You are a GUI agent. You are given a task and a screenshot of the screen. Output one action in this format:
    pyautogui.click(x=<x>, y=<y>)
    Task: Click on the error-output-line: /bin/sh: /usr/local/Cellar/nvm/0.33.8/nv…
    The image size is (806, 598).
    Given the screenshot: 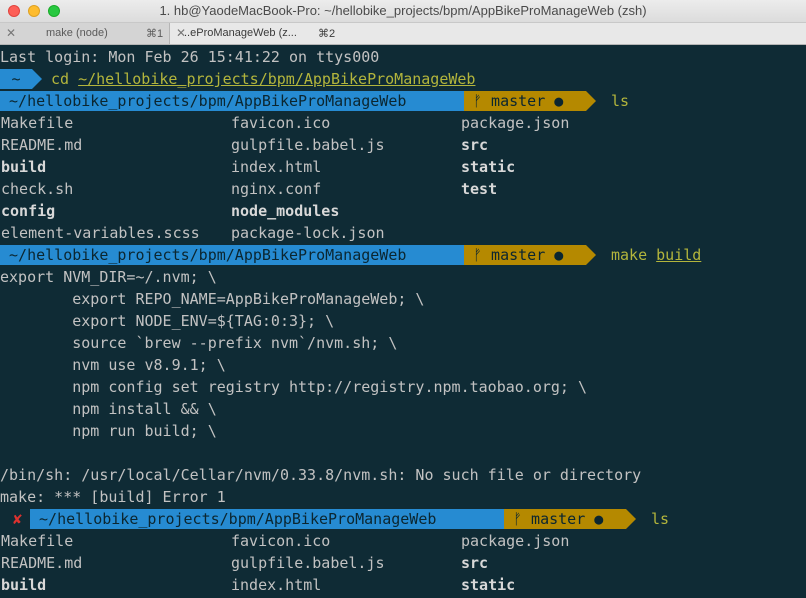 What is the action you would take?
    pyautogui.click(x=321, y=475)
    